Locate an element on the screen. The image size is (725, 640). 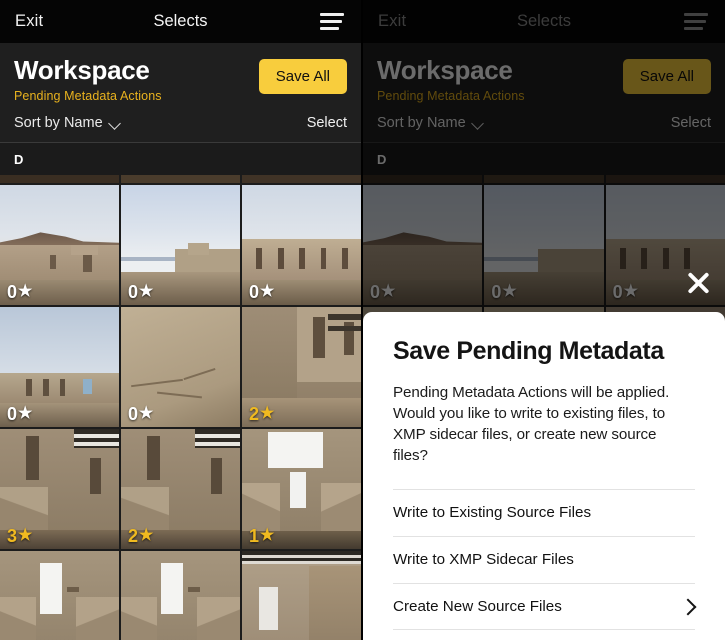
chevron-down-icon is located at coordinates (115, 124).